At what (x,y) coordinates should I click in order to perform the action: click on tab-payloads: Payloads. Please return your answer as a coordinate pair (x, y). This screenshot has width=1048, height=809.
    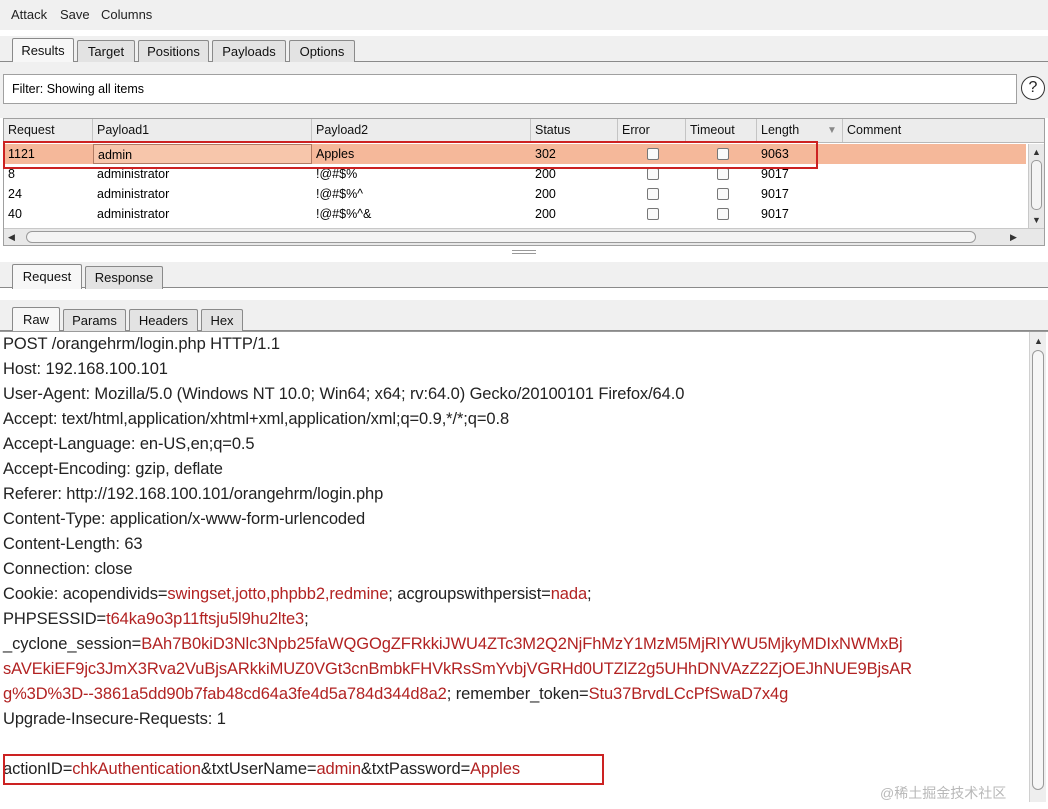
    Looking at the image, I should click on (249, 51).